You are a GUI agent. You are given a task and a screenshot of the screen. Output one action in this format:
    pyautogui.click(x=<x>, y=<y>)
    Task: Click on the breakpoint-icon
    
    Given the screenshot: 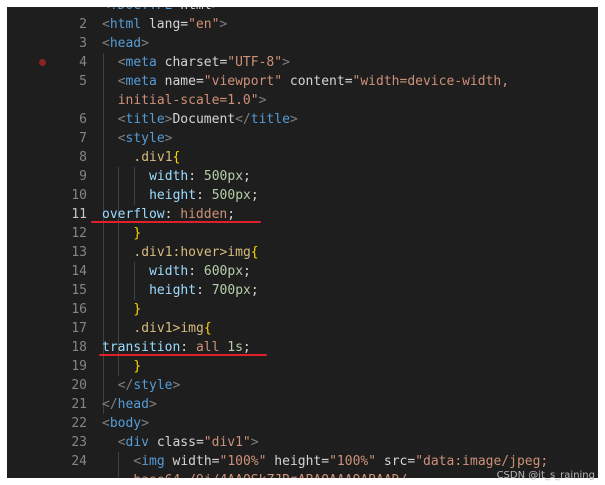 What is the action you would take?
    pyautogui.click(x=42, y=62)
    